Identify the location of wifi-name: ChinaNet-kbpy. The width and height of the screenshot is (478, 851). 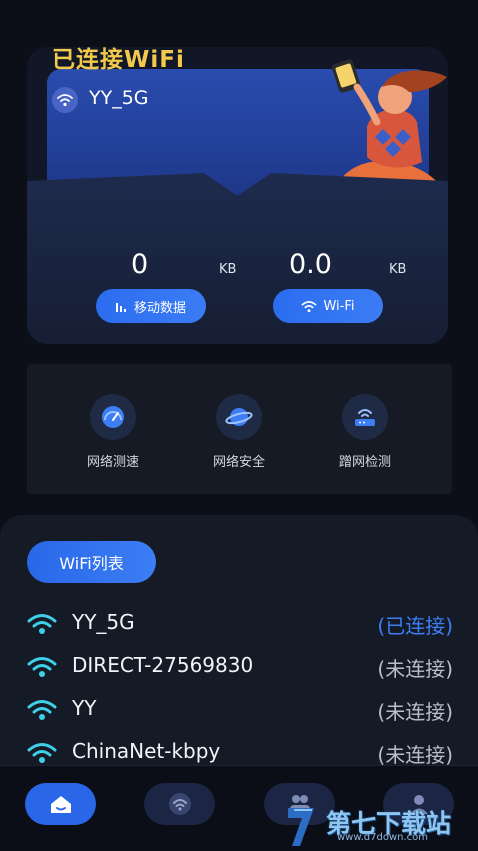
(146, 751).